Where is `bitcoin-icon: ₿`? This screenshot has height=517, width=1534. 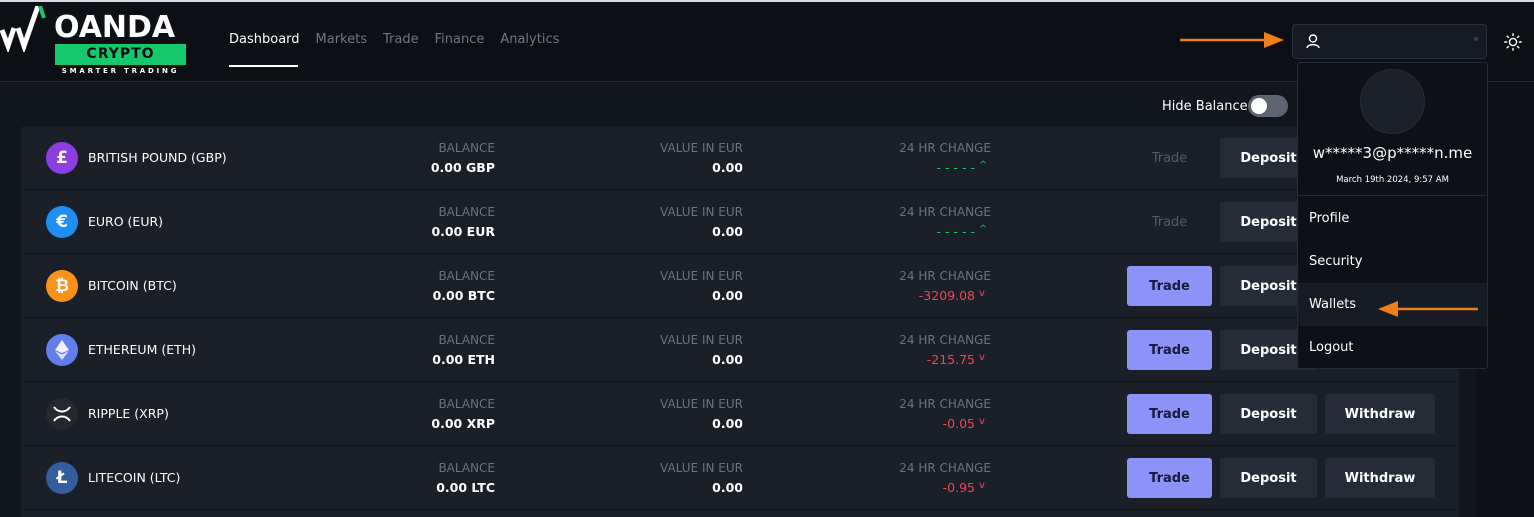 bitcoin-icon: ₿ is located at coordinates (62, 286).